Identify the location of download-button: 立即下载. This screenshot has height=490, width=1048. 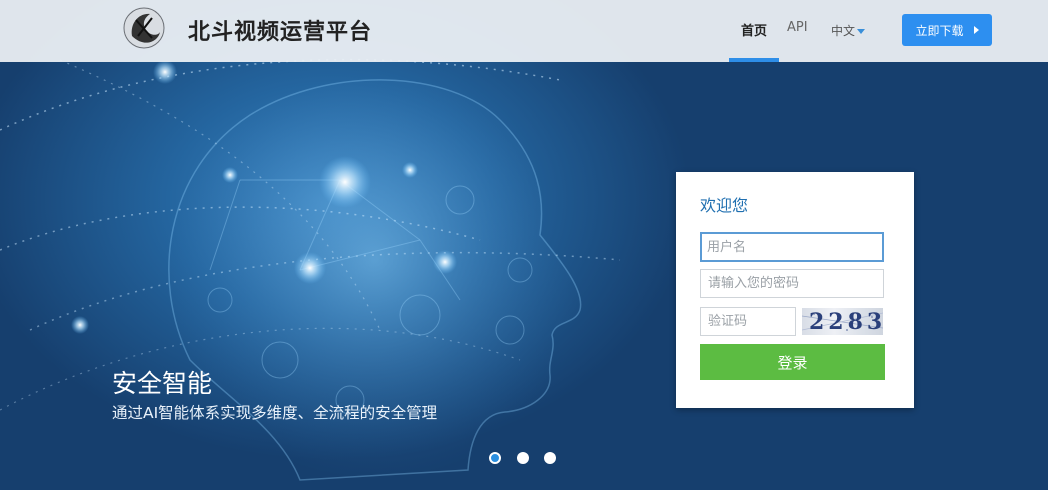
(947, 30).